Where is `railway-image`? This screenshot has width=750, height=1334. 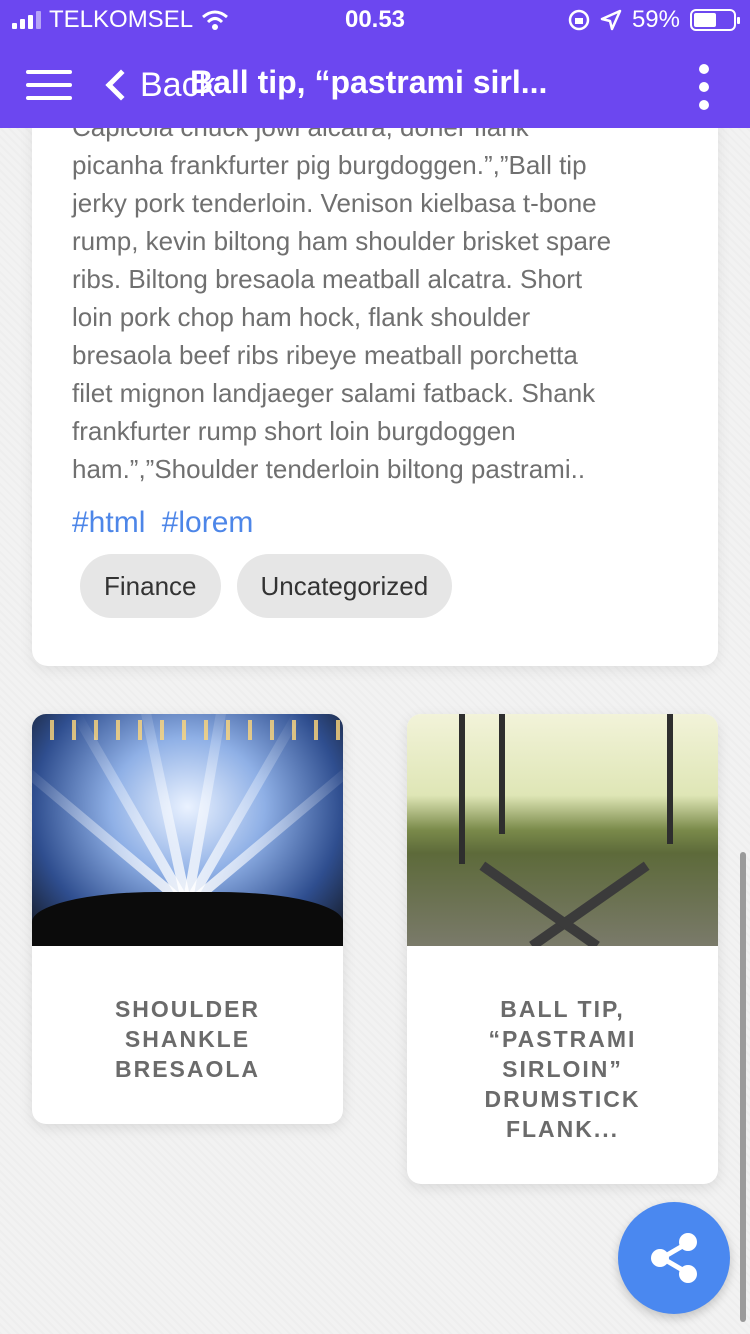
railway-image is located at coordinates (562, 830).